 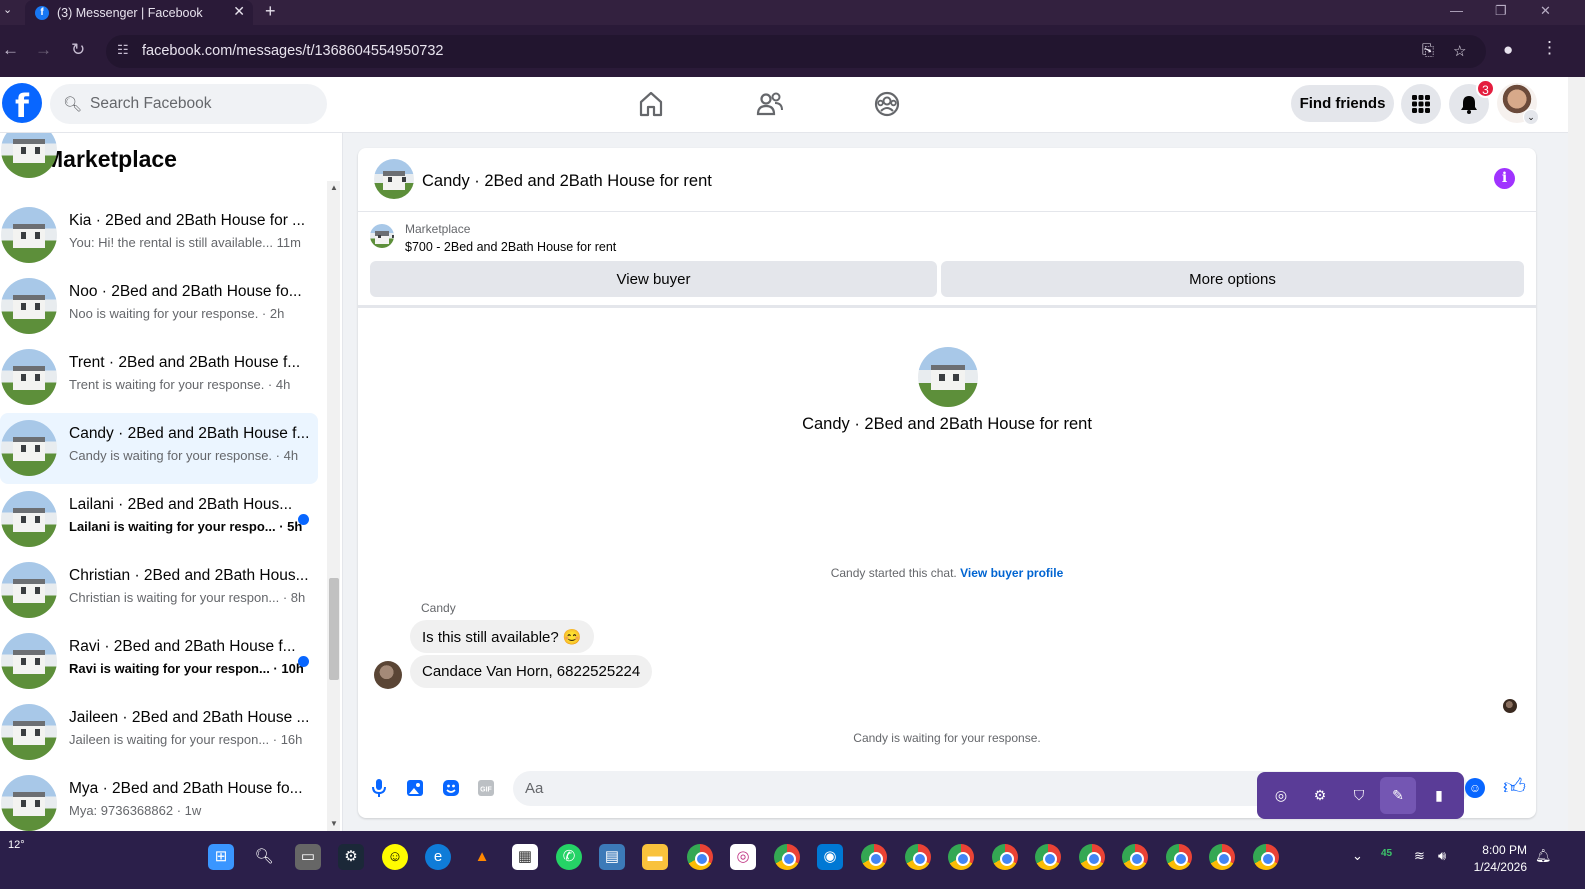 What do you see at coordinates (502, 636) in the screenshot?
I see `message-bubble: Is this still available? 😊` at bounding box center [502, 636].